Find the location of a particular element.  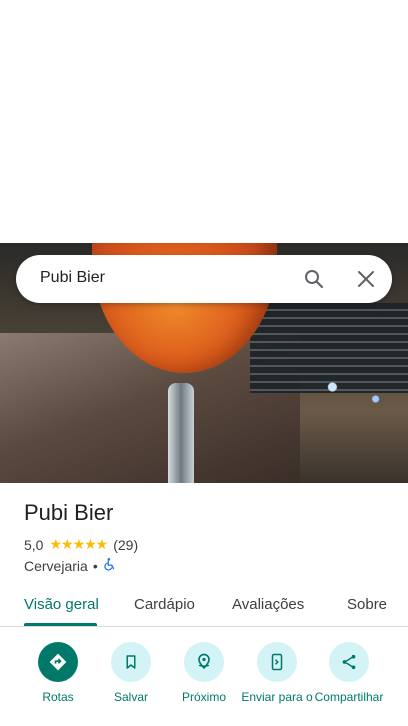

active-tab-indicator is located at coordinates (60, 624).